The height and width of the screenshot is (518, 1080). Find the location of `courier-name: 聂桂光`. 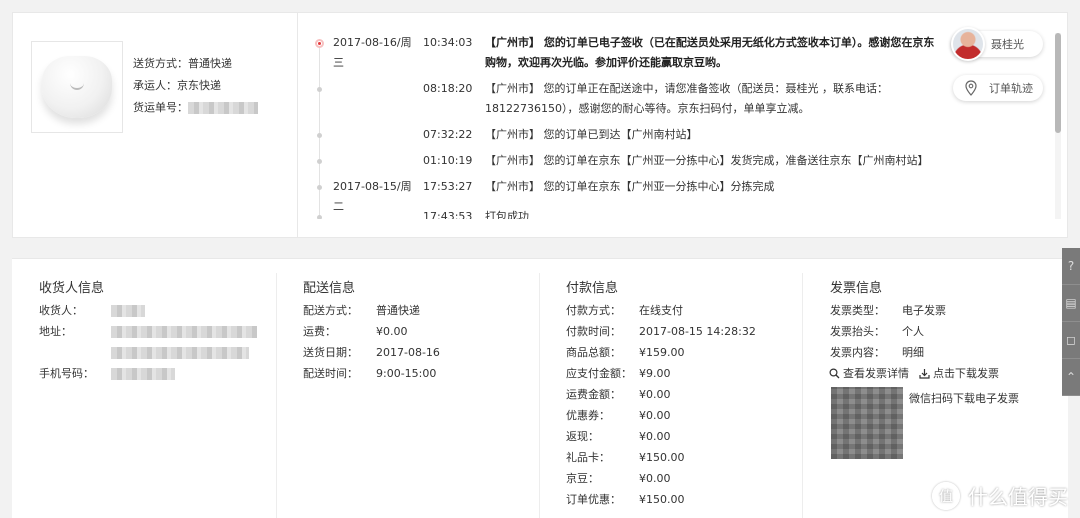

courier-name: 聂桂光 is located at coordinates (1007, 44).